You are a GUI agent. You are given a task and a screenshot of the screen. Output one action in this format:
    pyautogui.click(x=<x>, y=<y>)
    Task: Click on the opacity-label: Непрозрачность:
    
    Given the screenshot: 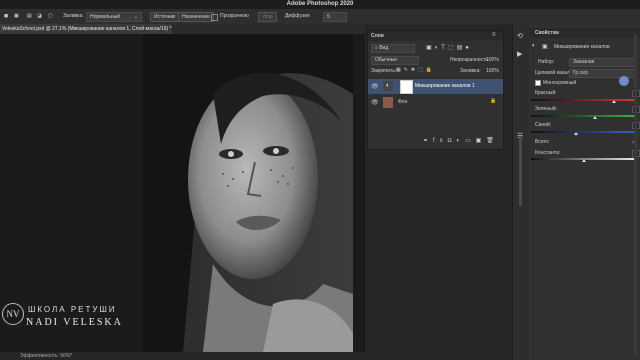 What is the action you would take?
    pyautogui.click(x=470, y=60)
    